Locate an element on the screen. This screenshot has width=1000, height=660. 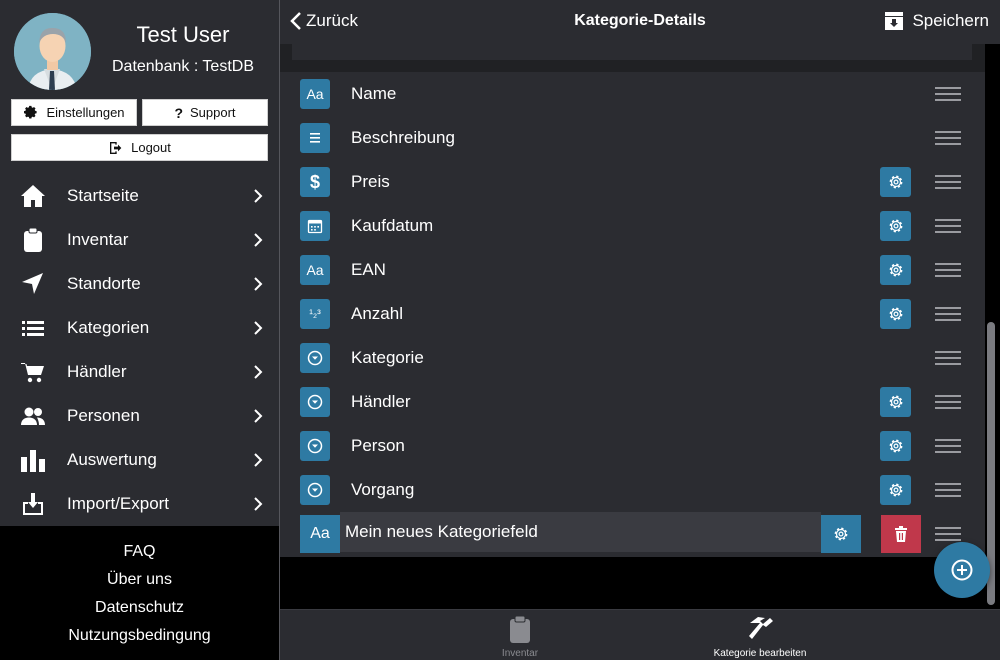
logout-label: Logout is located at coordinates (151, 147).